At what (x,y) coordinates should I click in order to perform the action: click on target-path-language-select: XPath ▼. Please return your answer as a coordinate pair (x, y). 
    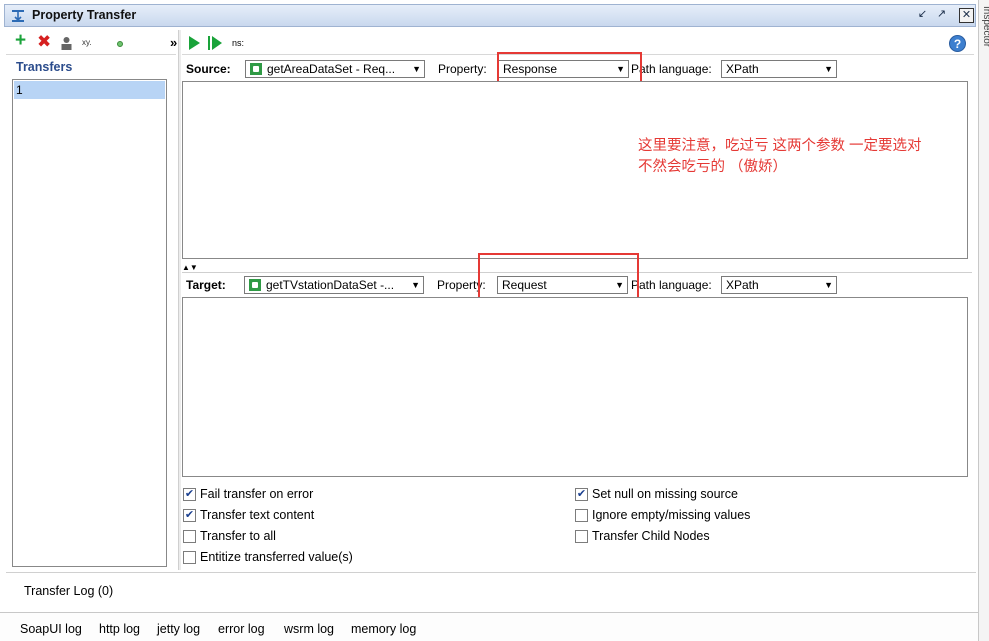
    Looking at the image, I should click on (779, 285).